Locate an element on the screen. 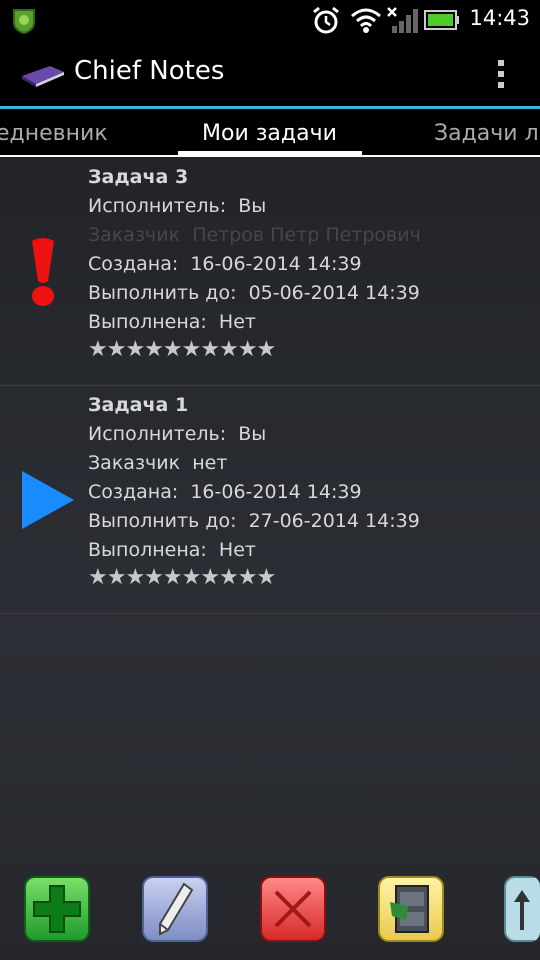  due-value: 27-06-2014 14:39 is located at coordinates (334, 521).